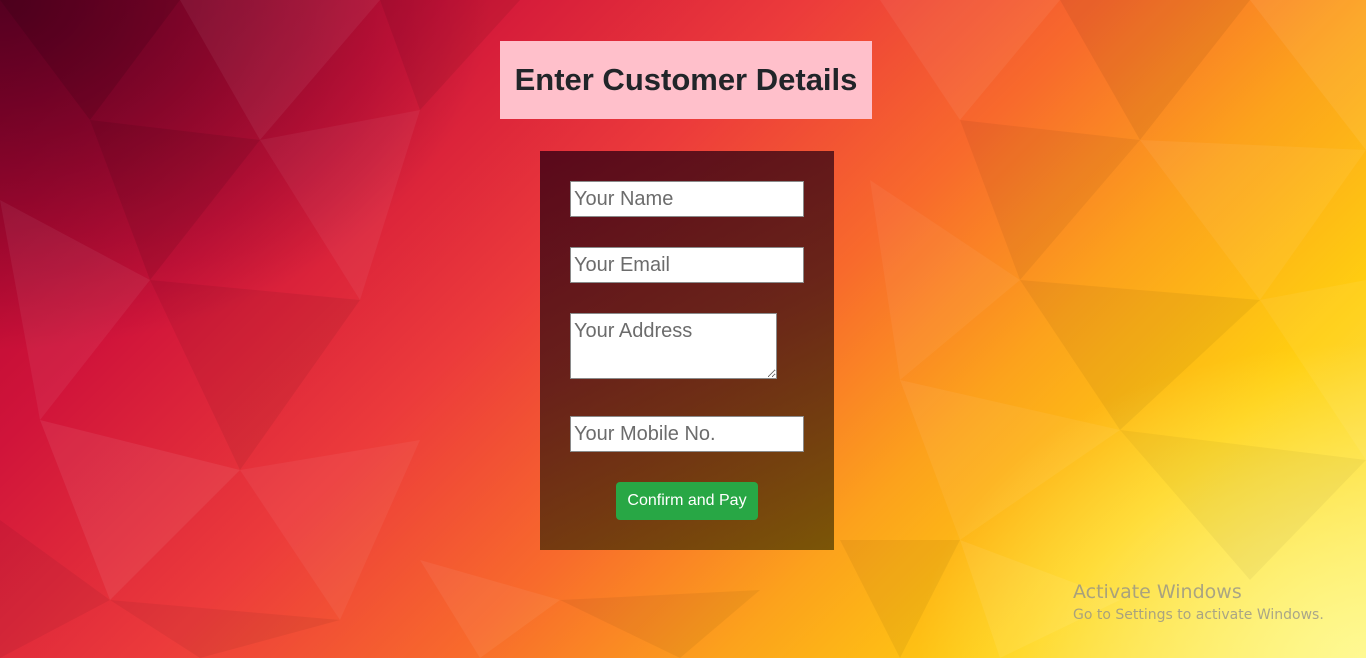 The height and width of the screenshot is (658, 1366). What do you see at coordinates (687, 199) in the screenshot?
I see `name-input` at bounding box center [687, 199].